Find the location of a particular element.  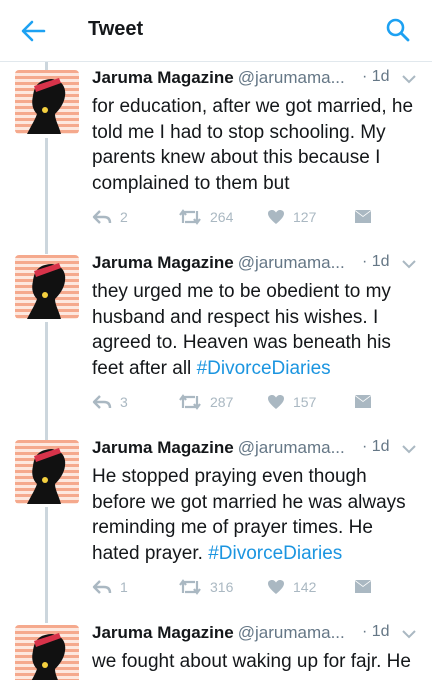

tweet-actions: 2 264 127 is located at coordinates (242, 217).